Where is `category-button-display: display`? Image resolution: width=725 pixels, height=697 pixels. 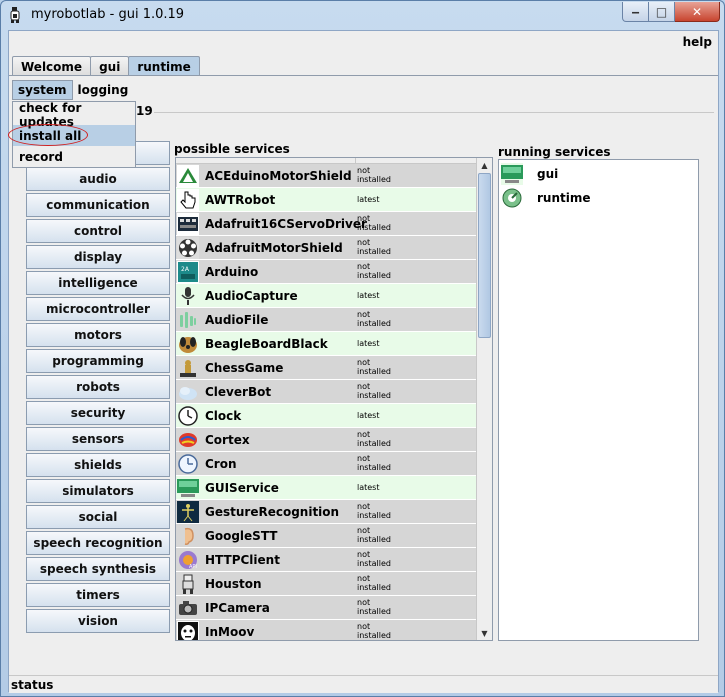 category-button-display: display is located at coordinates (98, 257).